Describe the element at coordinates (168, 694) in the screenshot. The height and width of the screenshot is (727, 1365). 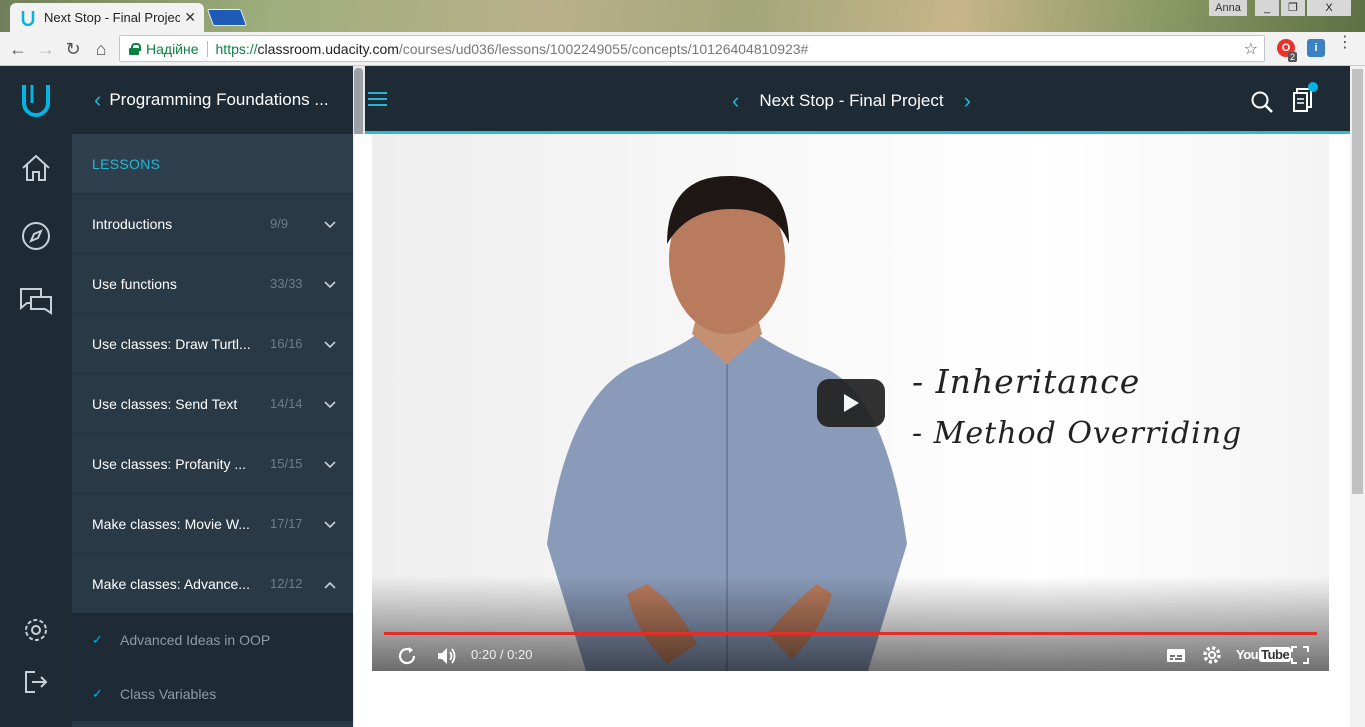
I see `concept-item-title: Class Variables` at that location.